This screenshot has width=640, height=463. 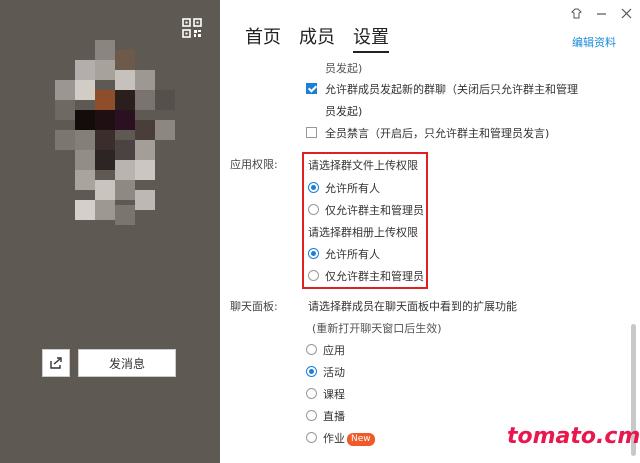 What do you see at coordinates (313, 209) in the screenshot?
I see `file-upload-admins-only-radio` at bounding box center [313, 209].